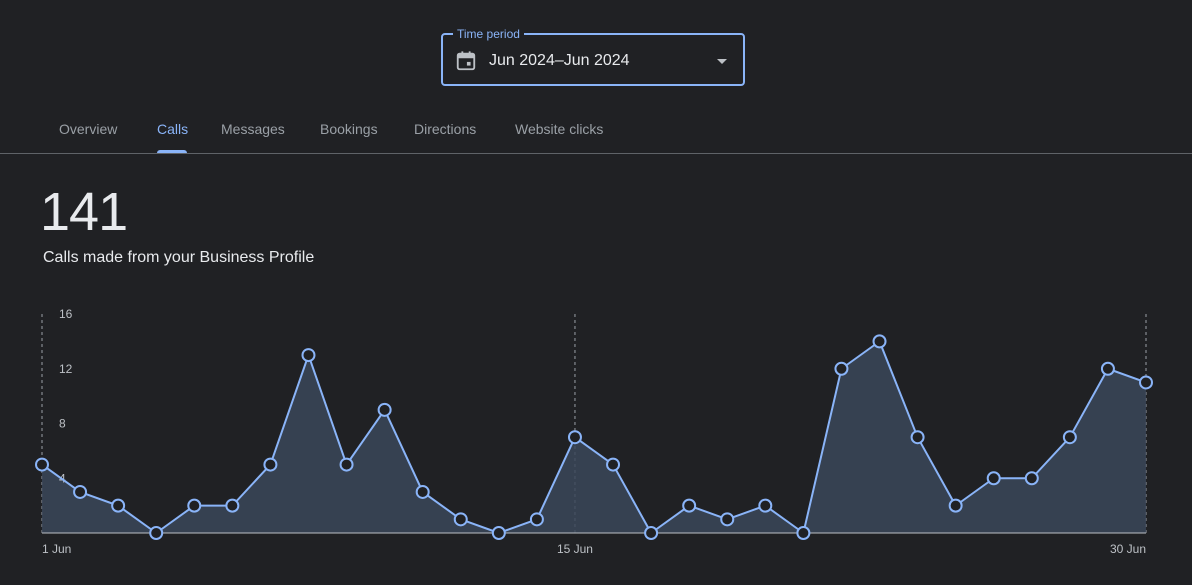  What do you see at coordinates (172, 151) in the screenshot?
I see `active-tab-indicator` at bounding box center [172, 151].